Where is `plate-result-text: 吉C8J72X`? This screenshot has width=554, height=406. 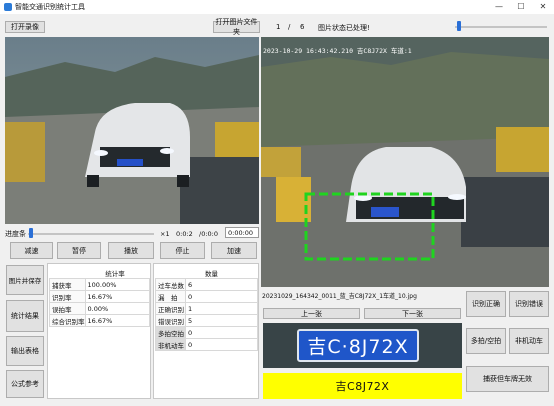
plate-result-text: 吉C8J72X is located at coordinates (362, 386).